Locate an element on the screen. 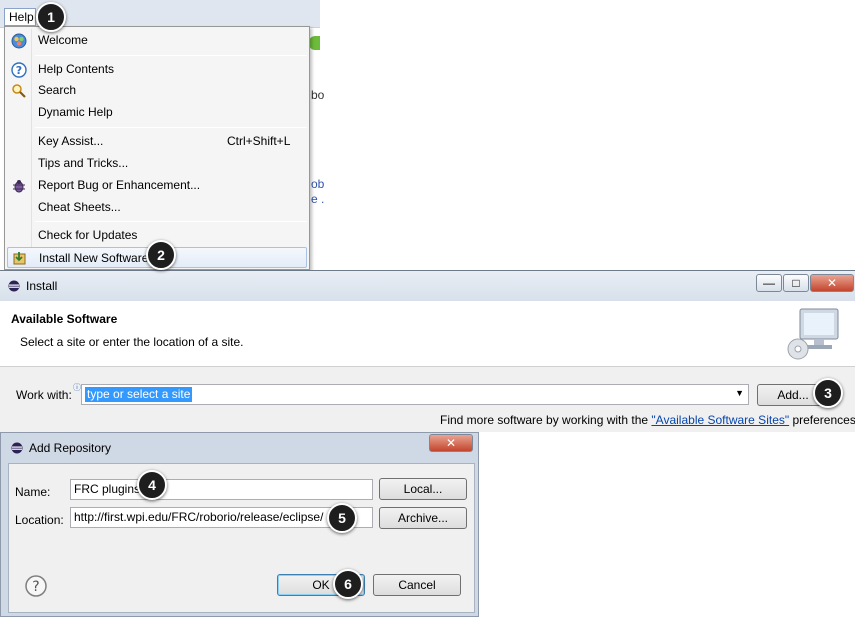  find-more-suffix: preferences. is located at coordinates (822, 420).